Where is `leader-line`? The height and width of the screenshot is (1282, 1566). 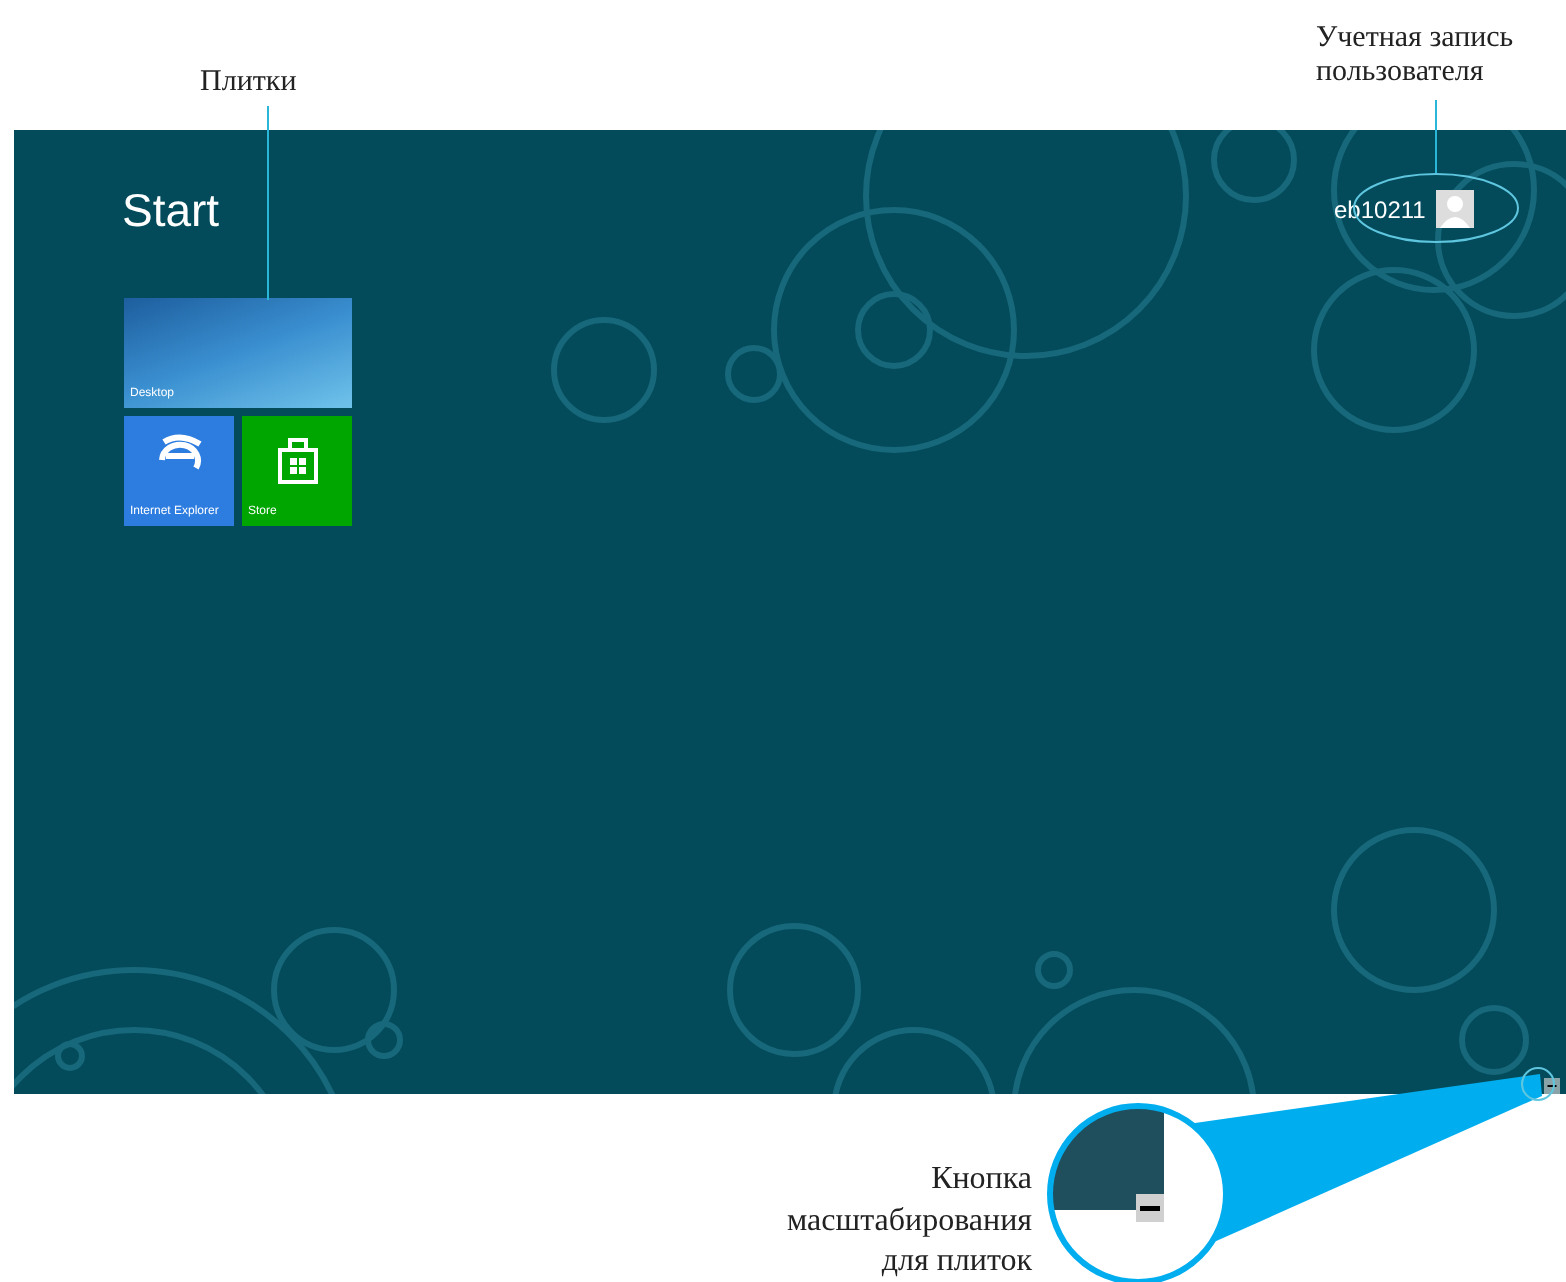 leader-line is located at coordinates (1436, 137).